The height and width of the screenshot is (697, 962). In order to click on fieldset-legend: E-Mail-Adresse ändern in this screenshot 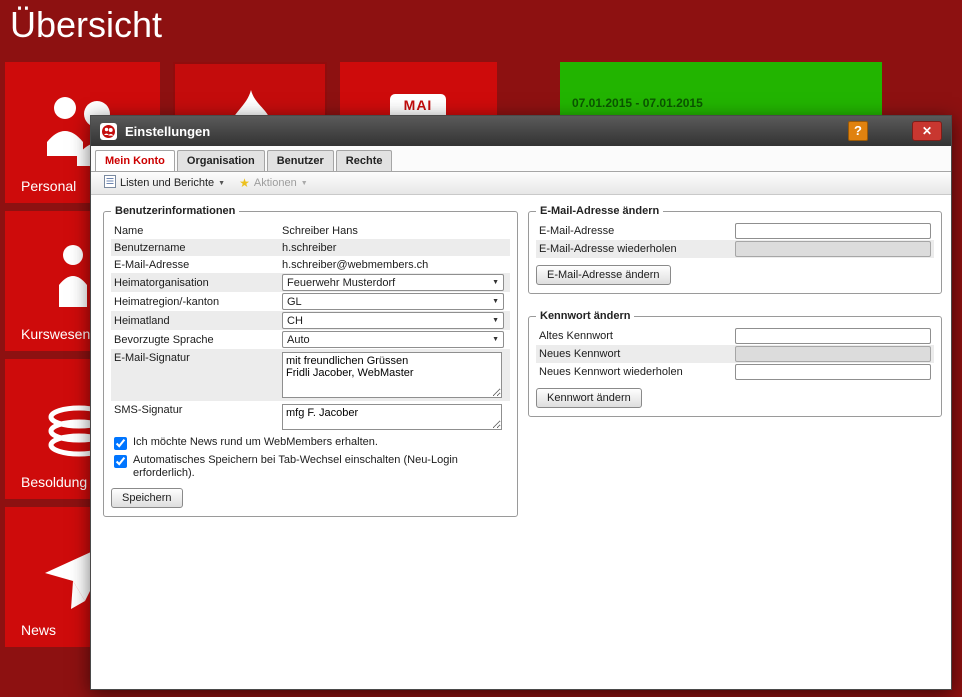, I will do `click(600, 211)`.